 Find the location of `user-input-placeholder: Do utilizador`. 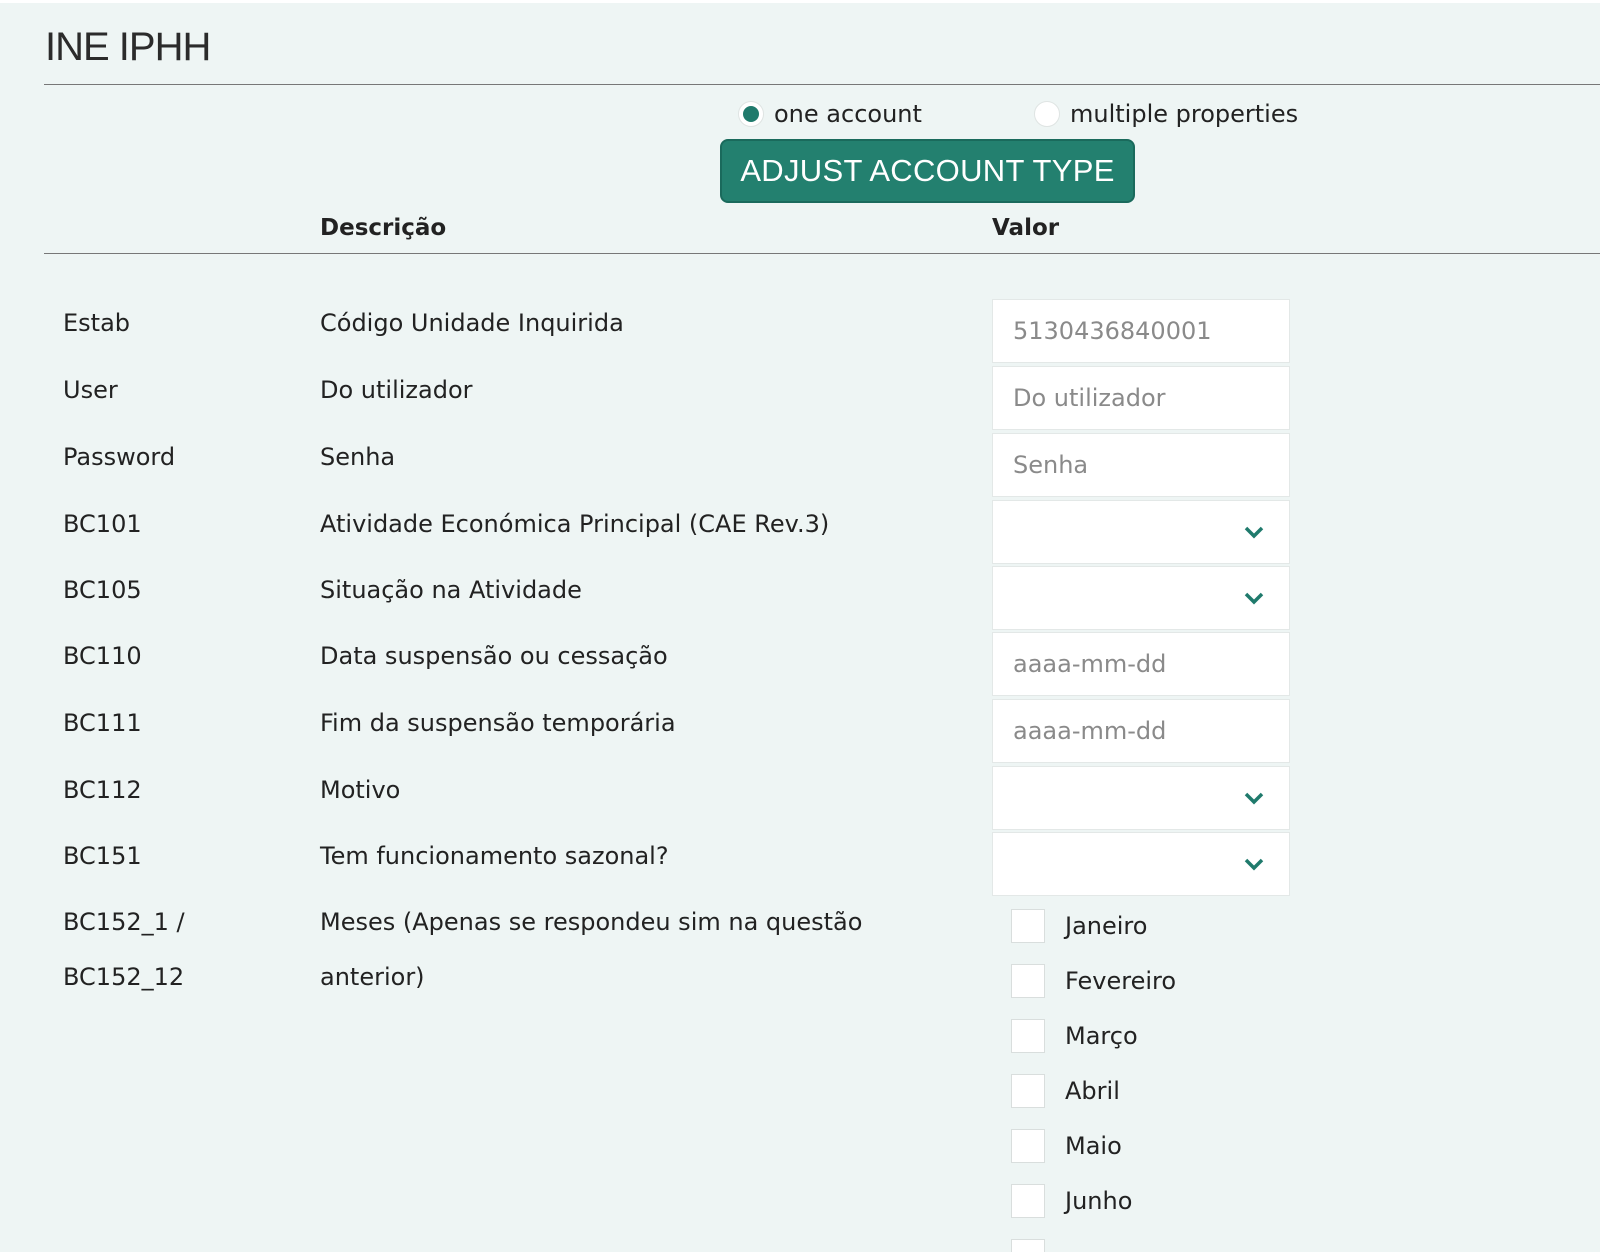

user-input-placeholder: Do utilizador is located at coordinates (1089, 398).